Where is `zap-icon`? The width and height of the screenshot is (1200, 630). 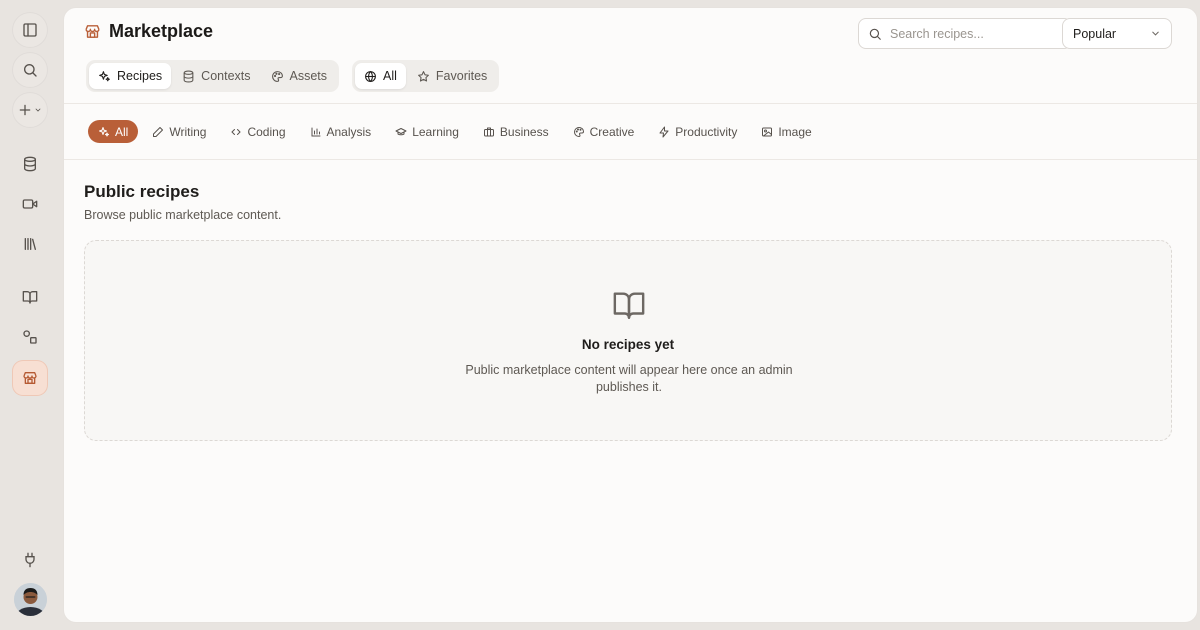
zap-icon is located at coordinates (664, 132).